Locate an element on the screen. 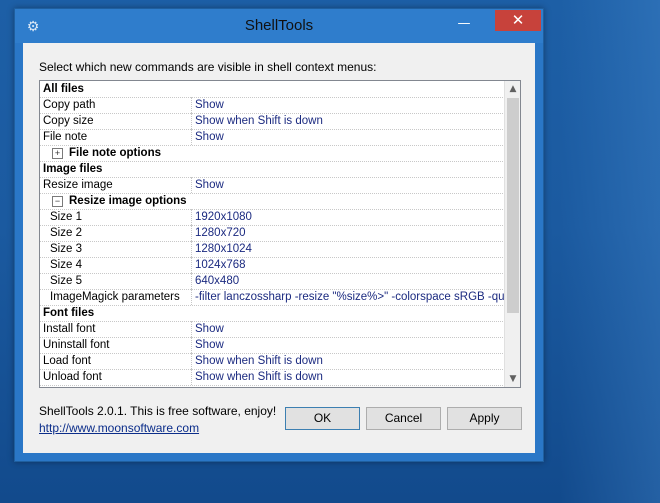 The image size is (660, 503). scroll-thumb is located at coordinates (513, 205).